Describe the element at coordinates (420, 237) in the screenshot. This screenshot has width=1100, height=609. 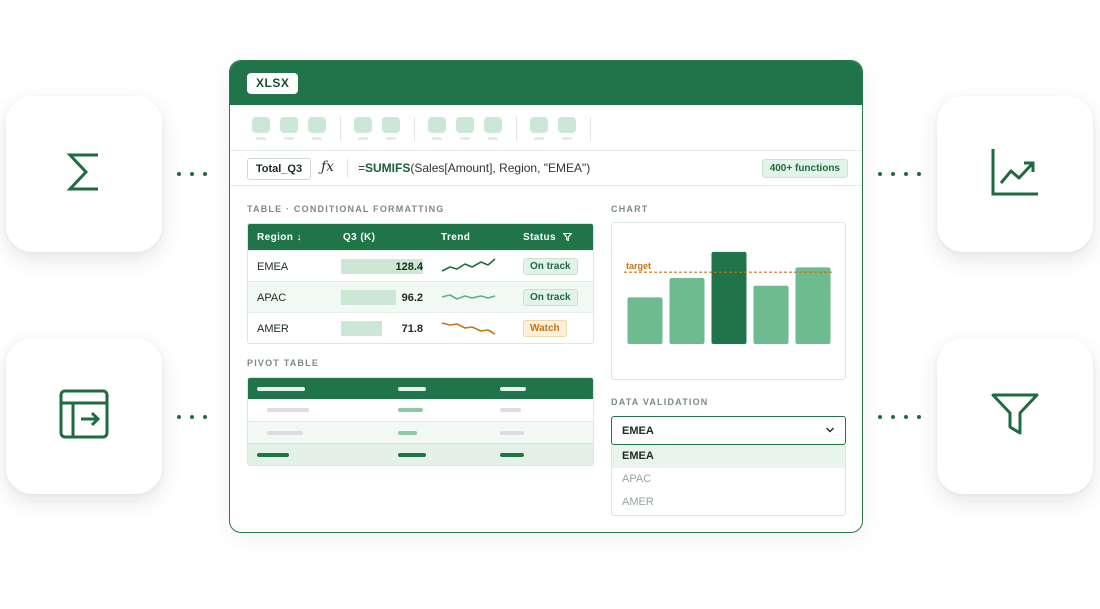
I see `cf-table-header: Region ↓ Q3 (K) Trend Status` at that location.